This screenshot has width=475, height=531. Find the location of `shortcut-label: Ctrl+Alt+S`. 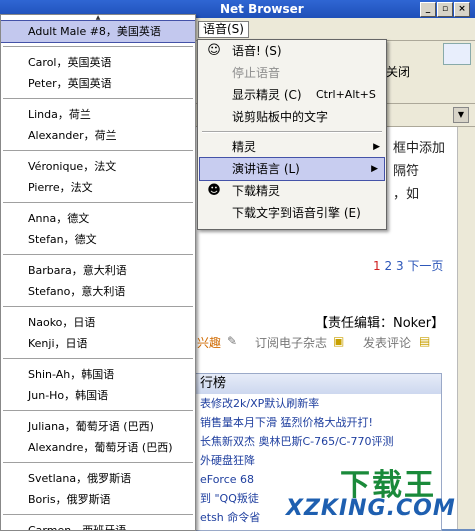

shortcut-label: Ctrl+Alt+S is located at coordinates (346, 94).